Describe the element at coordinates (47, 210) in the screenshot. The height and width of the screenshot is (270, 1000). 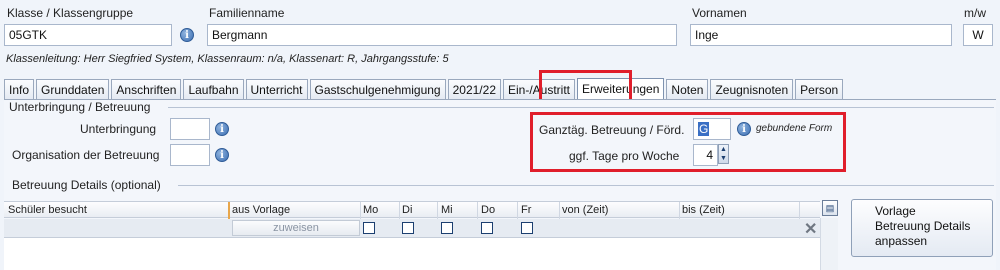
I see `col-schueler-besucht: Schüler besucht` at that location.